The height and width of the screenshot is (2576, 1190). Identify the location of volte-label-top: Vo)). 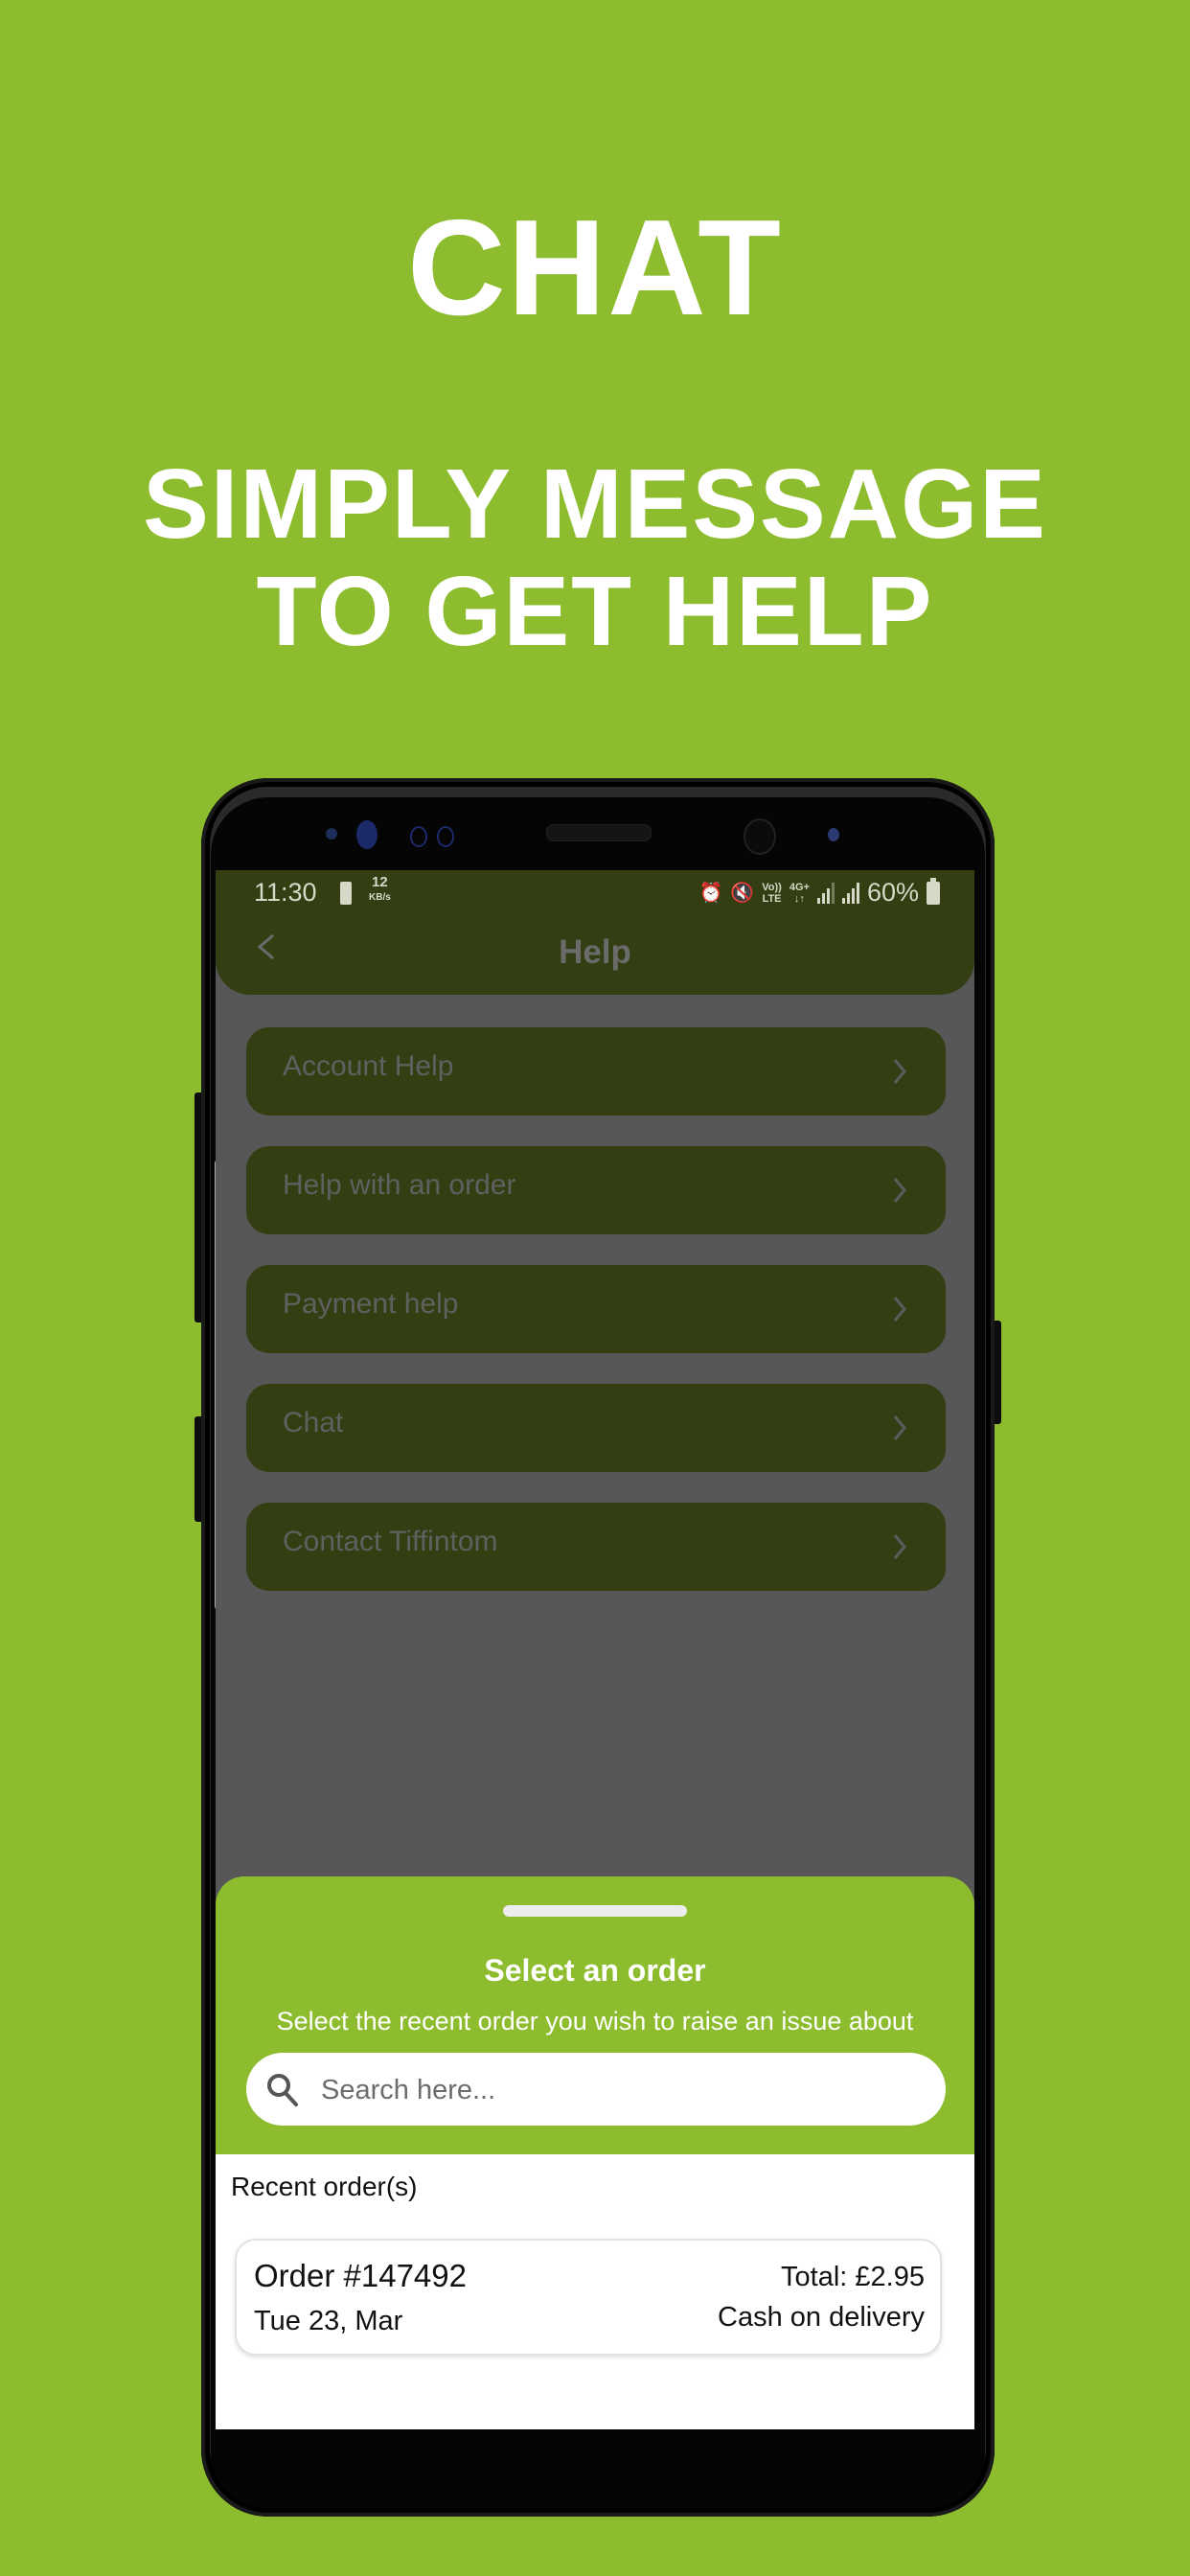
(772, 887).